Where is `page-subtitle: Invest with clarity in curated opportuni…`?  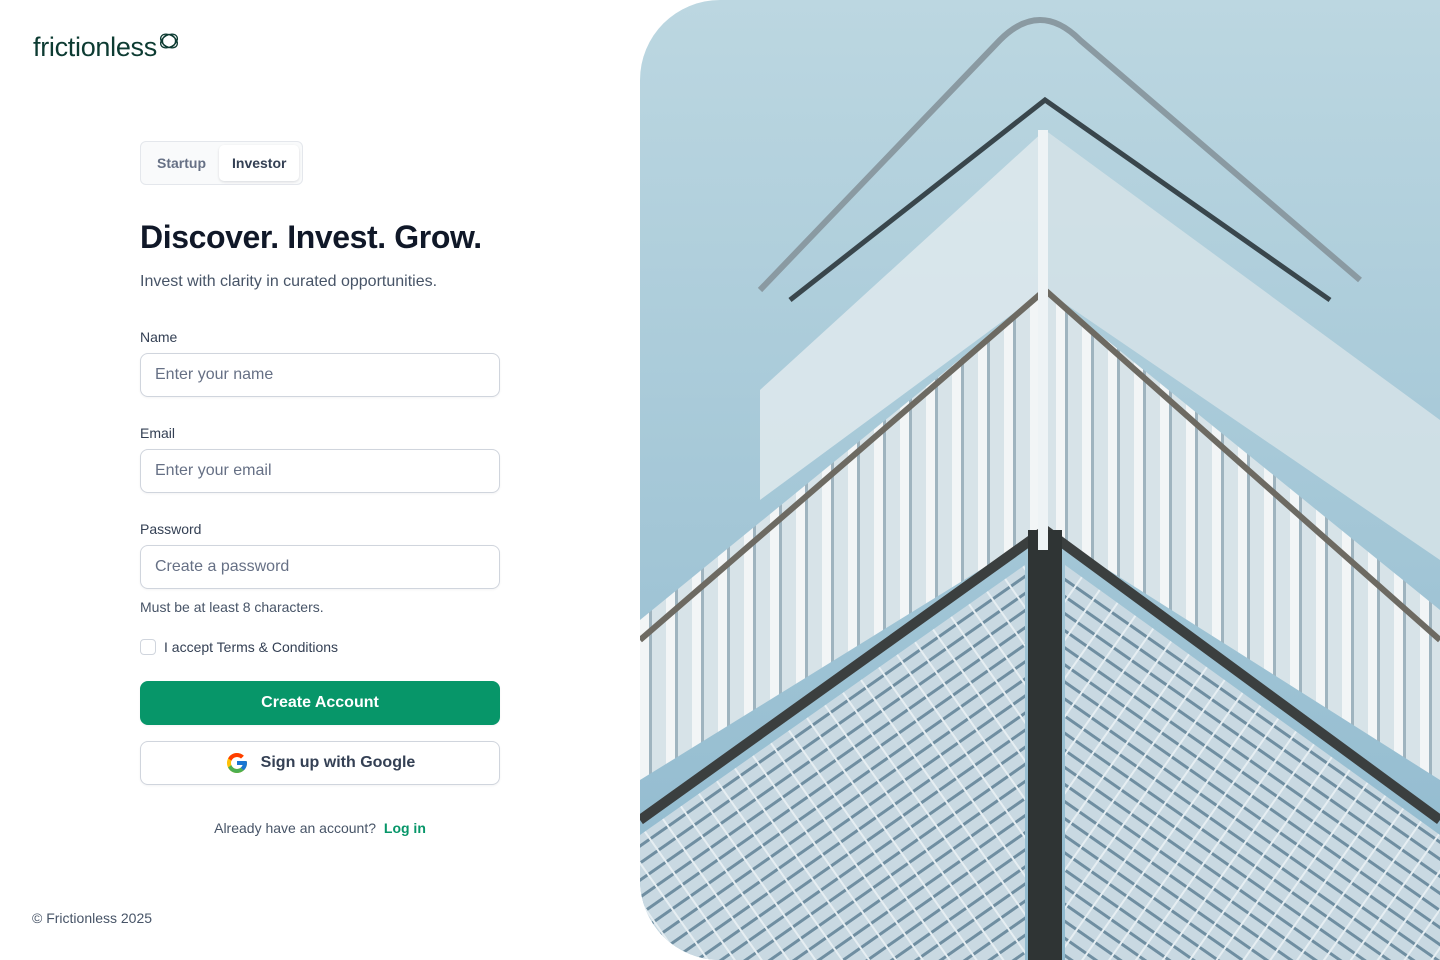
page-subtitle: Invest with clarity in curated opportuni… is located at coordinates (289, 281).